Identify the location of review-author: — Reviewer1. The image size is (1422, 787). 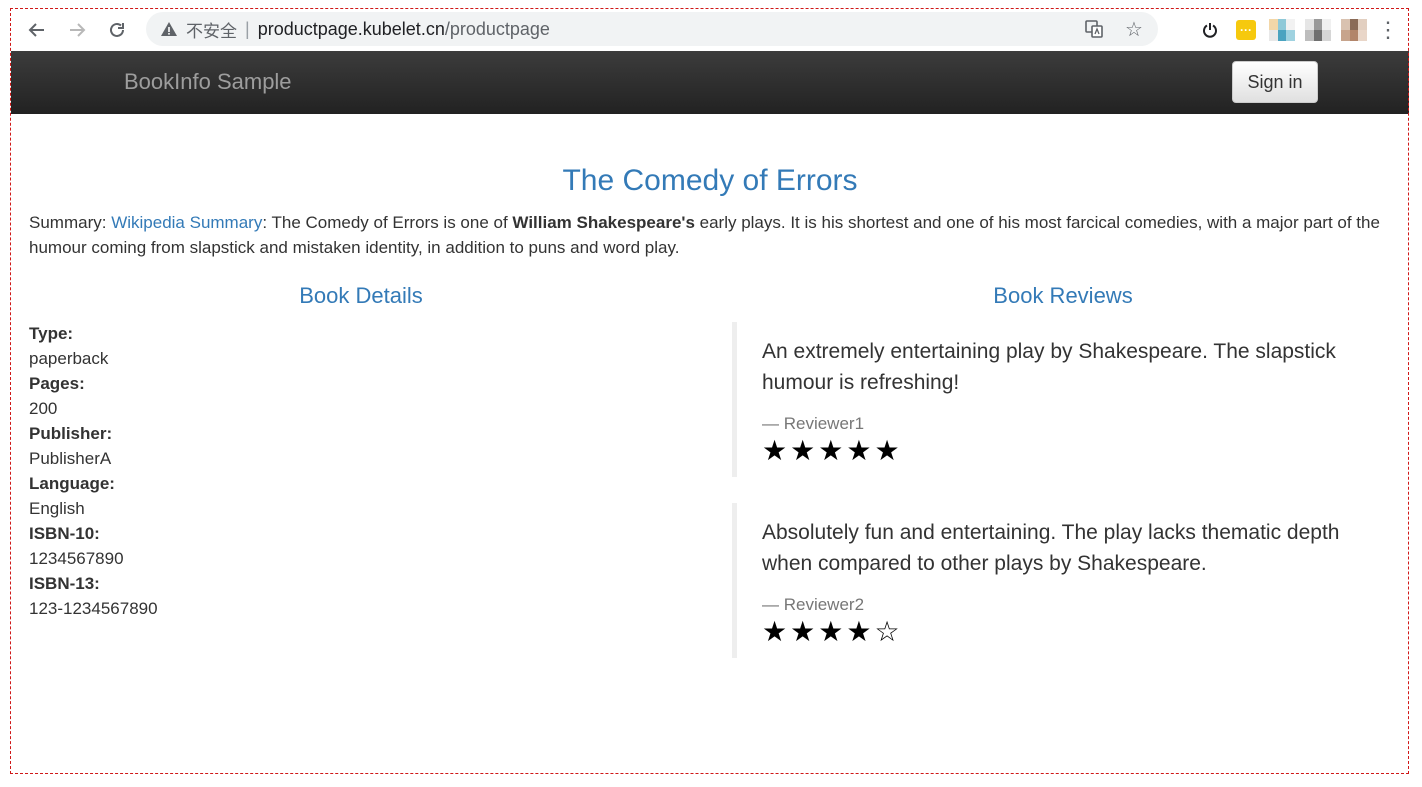
(813, 423).